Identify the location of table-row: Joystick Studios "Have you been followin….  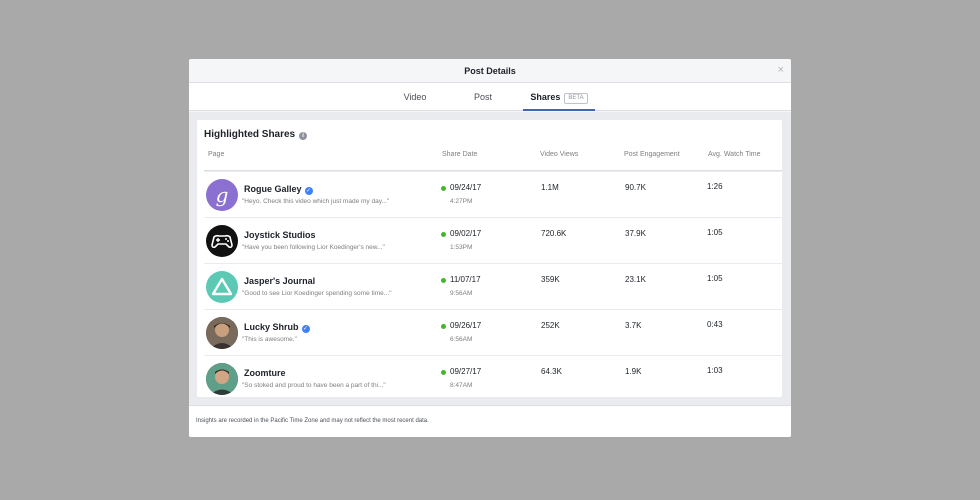
(493, 240).